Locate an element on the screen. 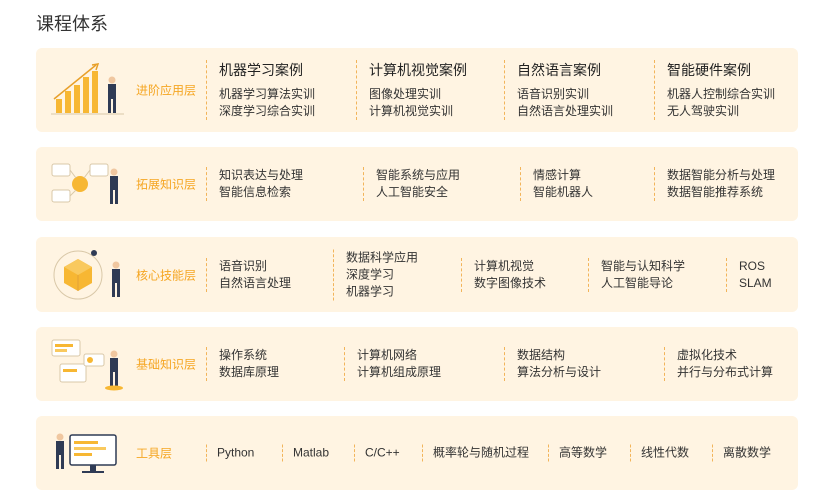  course-group: 语音识别 自然语言处理 is located at coordinates (249, 274).